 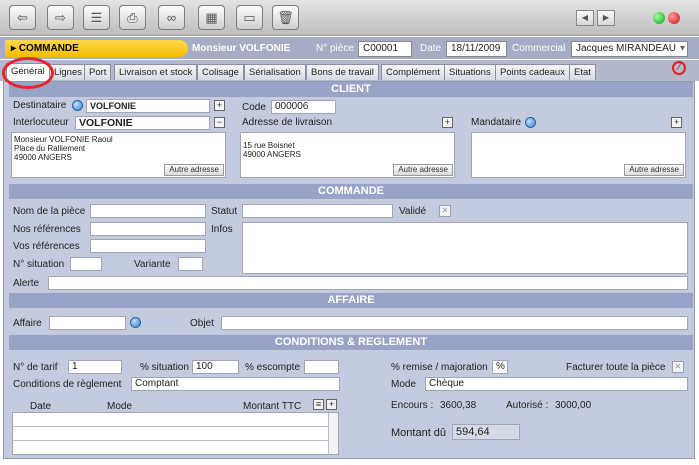 I want to click on tab-bons-de-travail: Bons de travail, so click(x=342, y=72).